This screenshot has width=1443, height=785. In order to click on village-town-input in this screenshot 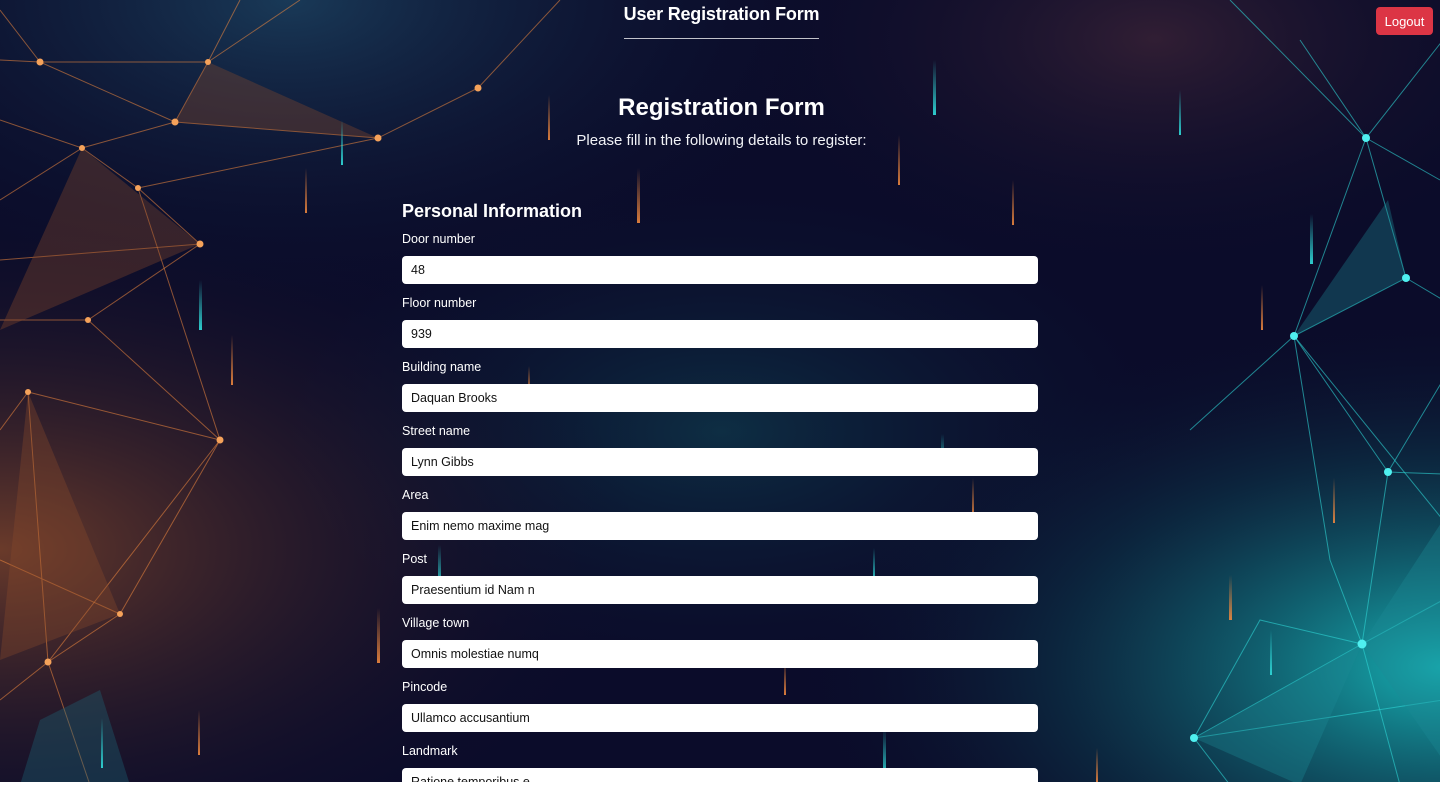, I will do `click(720, 654)`.